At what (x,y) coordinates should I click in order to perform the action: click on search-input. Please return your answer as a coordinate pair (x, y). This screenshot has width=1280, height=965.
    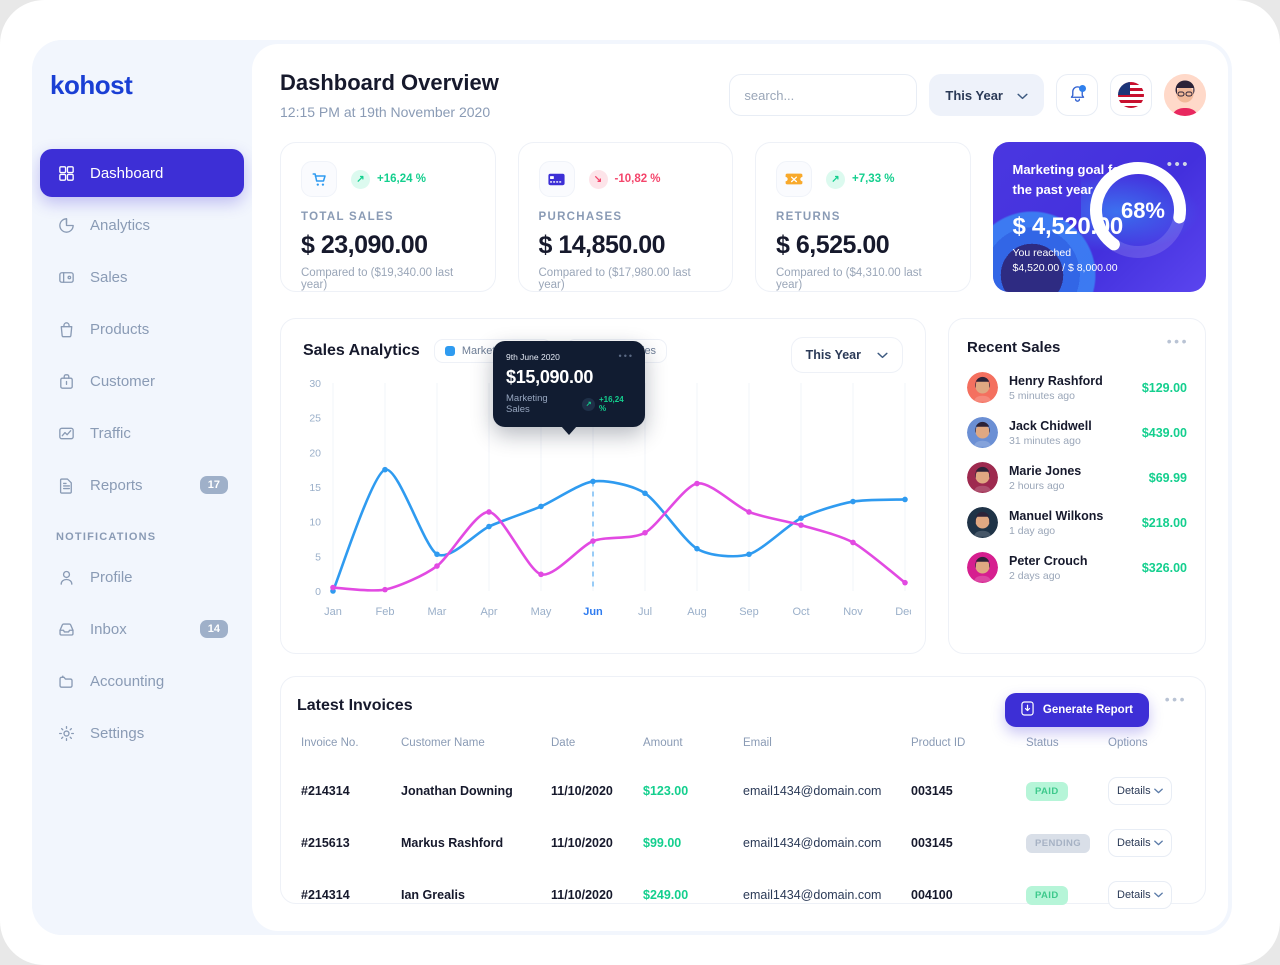
    Looking at the image, I should click on (832, 95).